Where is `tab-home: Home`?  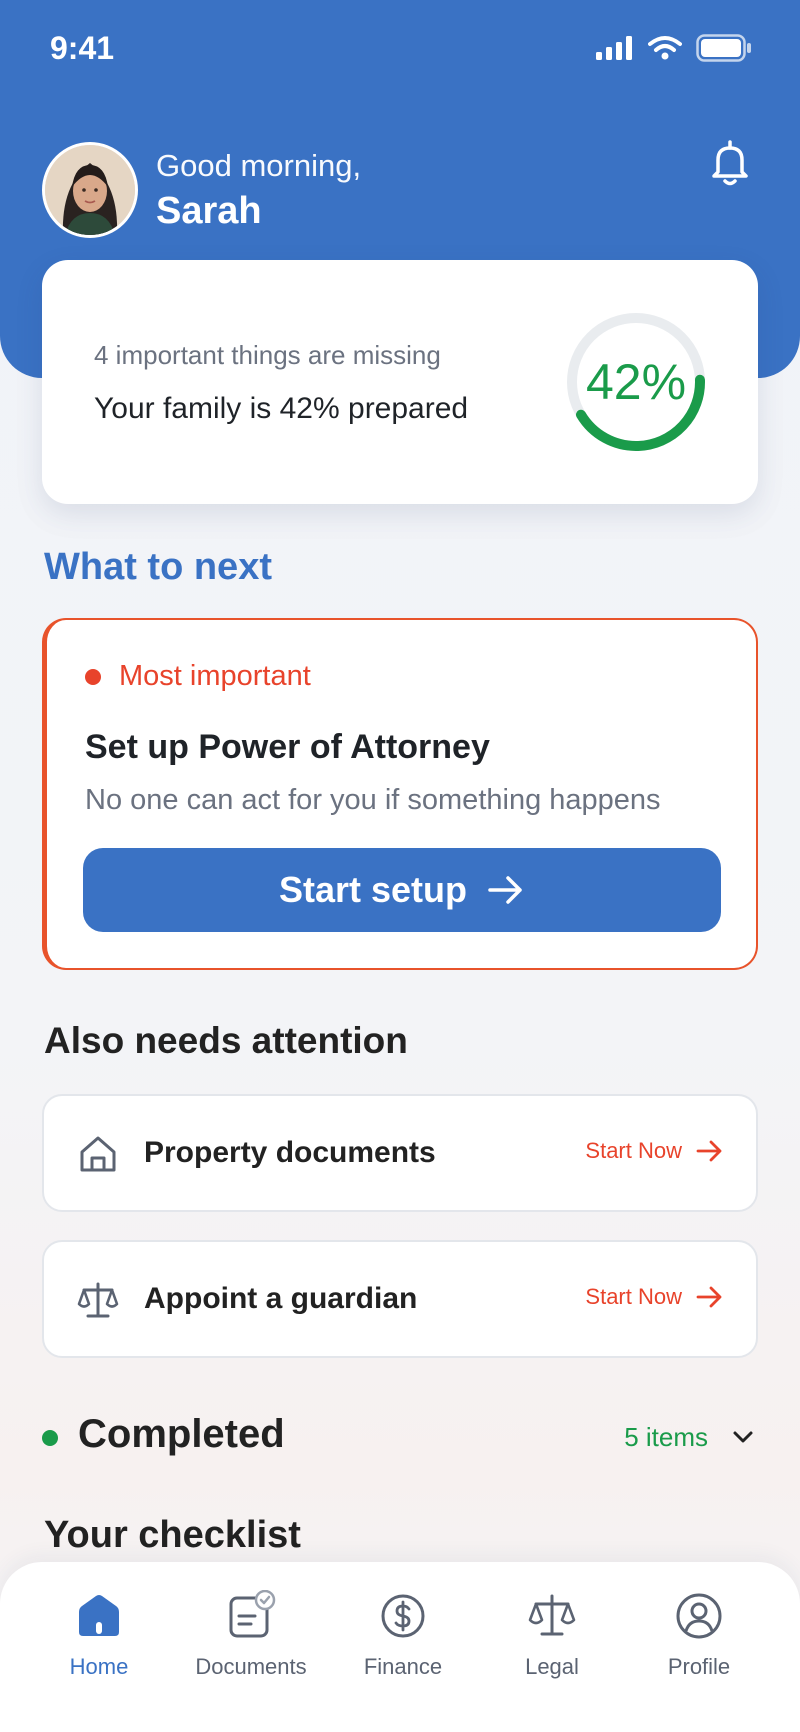 tab-home: Home is located at coordinates (99, 1635).